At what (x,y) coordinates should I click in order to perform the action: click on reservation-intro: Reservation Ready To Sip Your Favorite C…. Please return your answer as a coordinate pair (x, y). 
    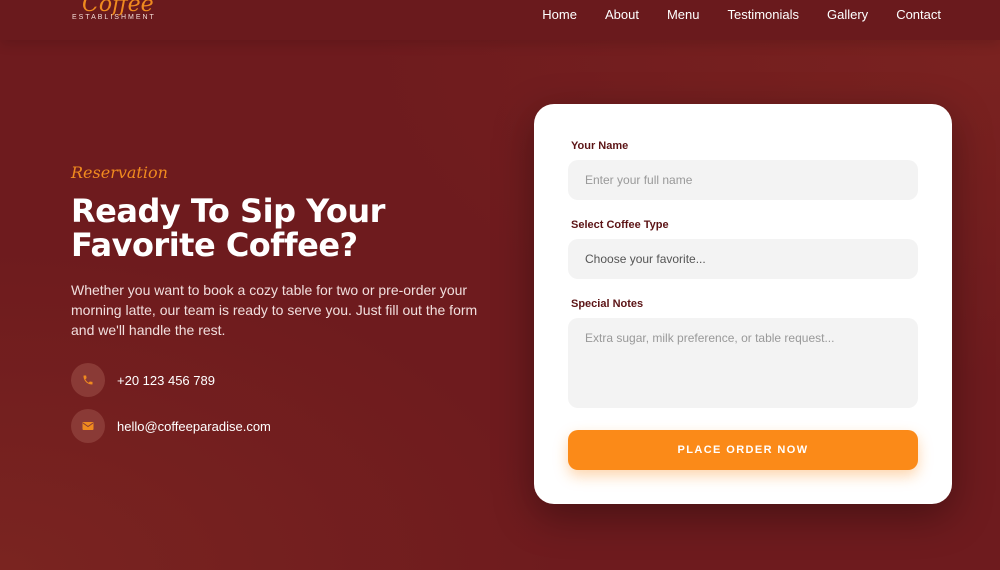
    Looking at the image, I should click on (286, 251).